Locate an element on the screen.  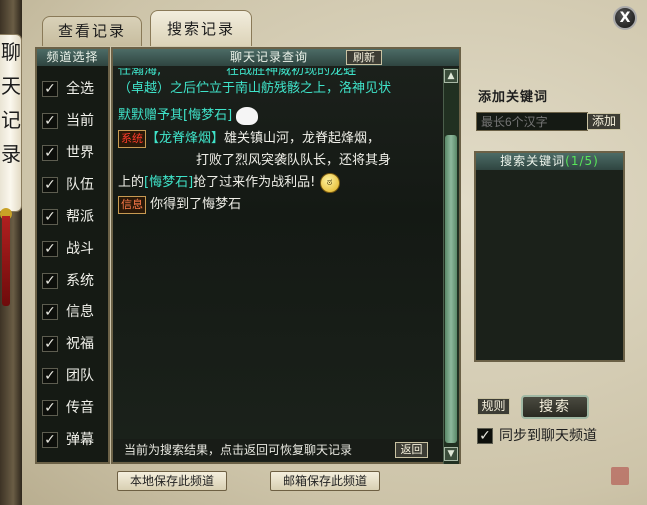
side-title-char: 天 is located at coordinates (11, 86).